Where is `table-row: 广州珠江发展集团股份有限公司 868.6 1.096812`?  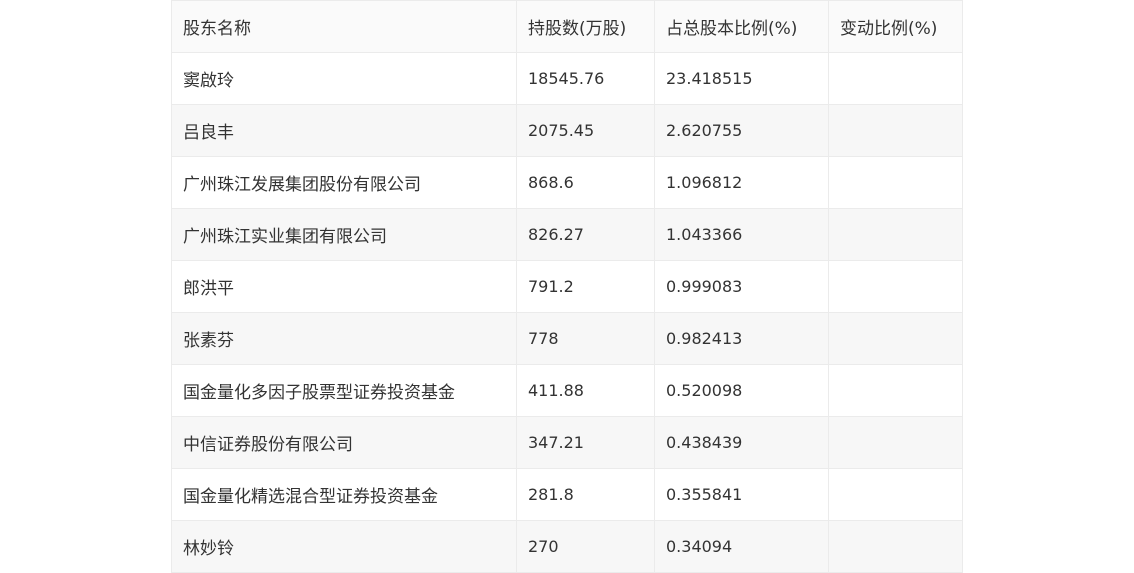 table-row: 广州珠江发展集团股份有限公司 868.6 1.096812 is located at coordinates (567, 182).